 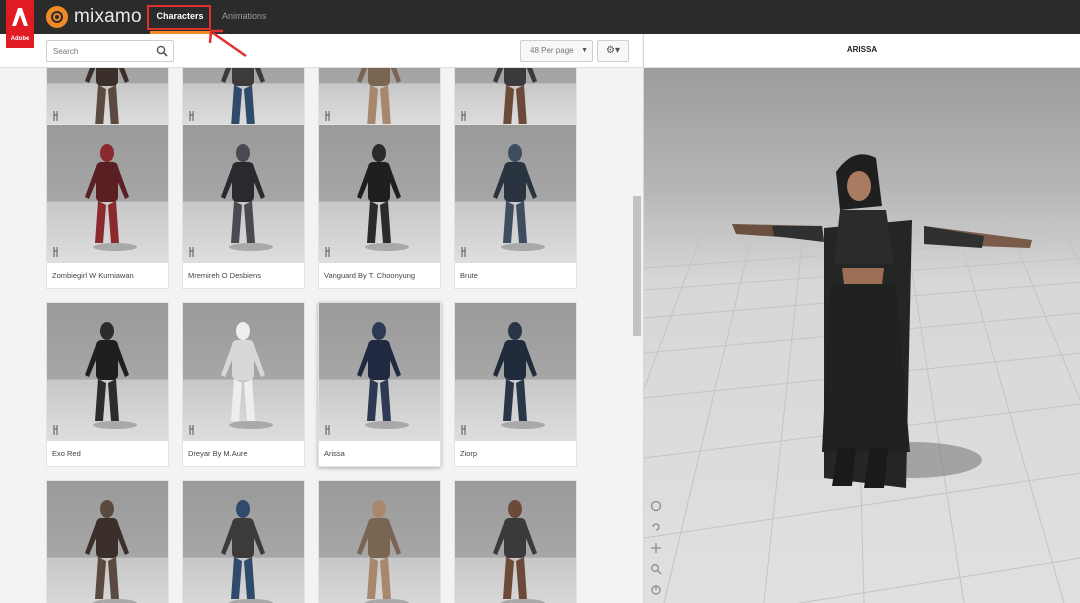 I want to click on character-card: Brute, so click(x=515, y=206).